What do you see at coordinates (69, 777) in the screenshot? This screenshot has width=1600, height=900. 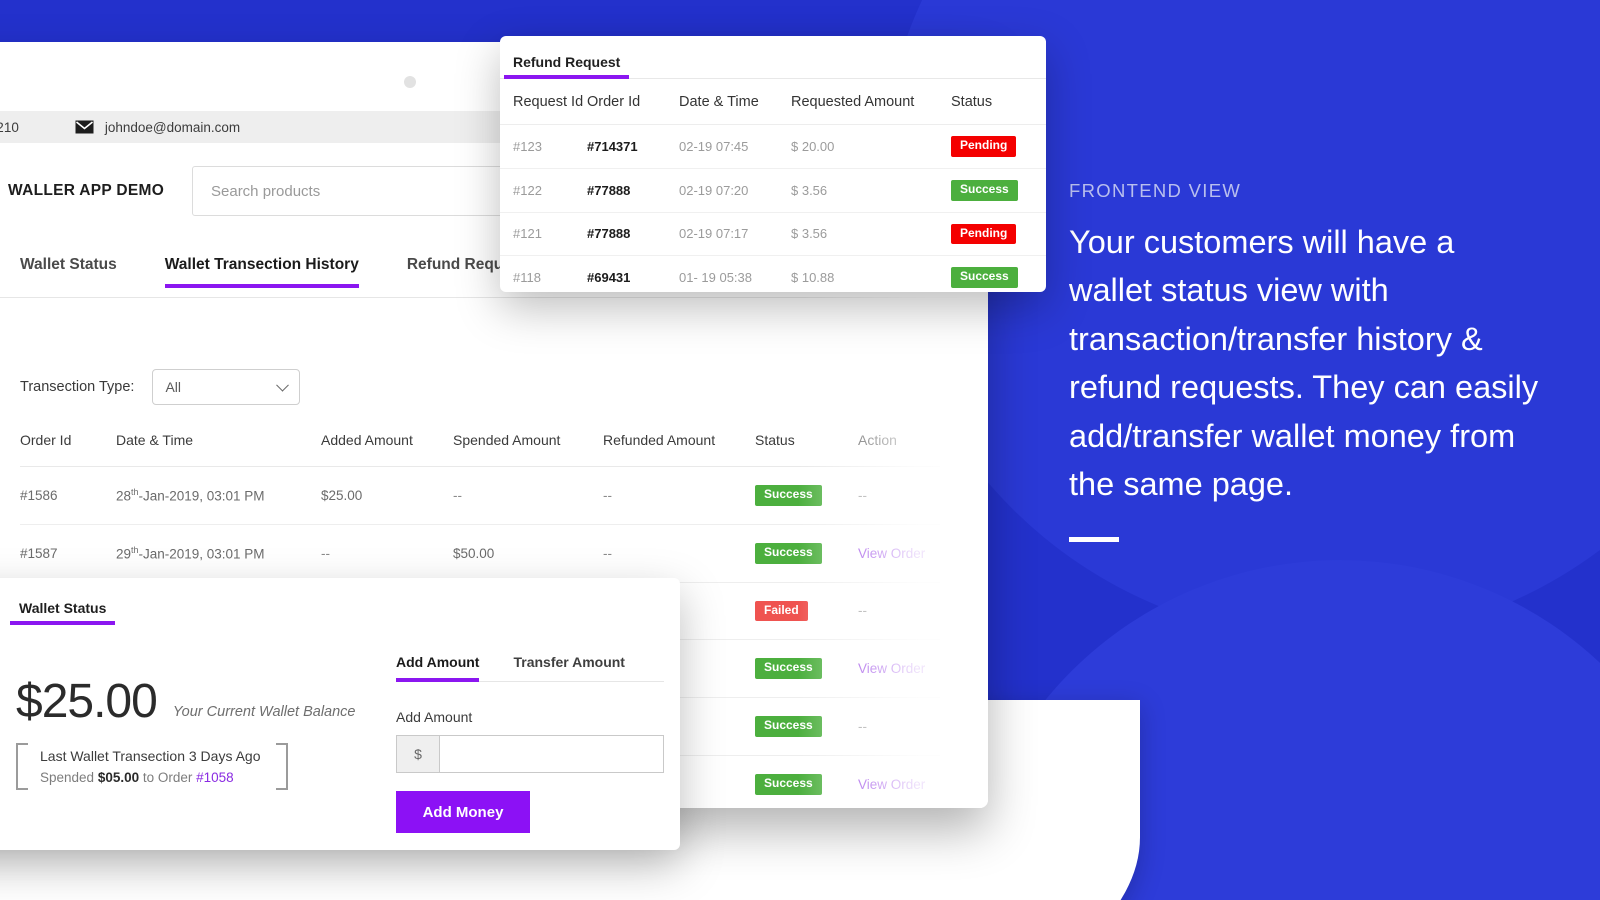 I see `last-tx-prefix: Spended` at bounding box center [69, 777].